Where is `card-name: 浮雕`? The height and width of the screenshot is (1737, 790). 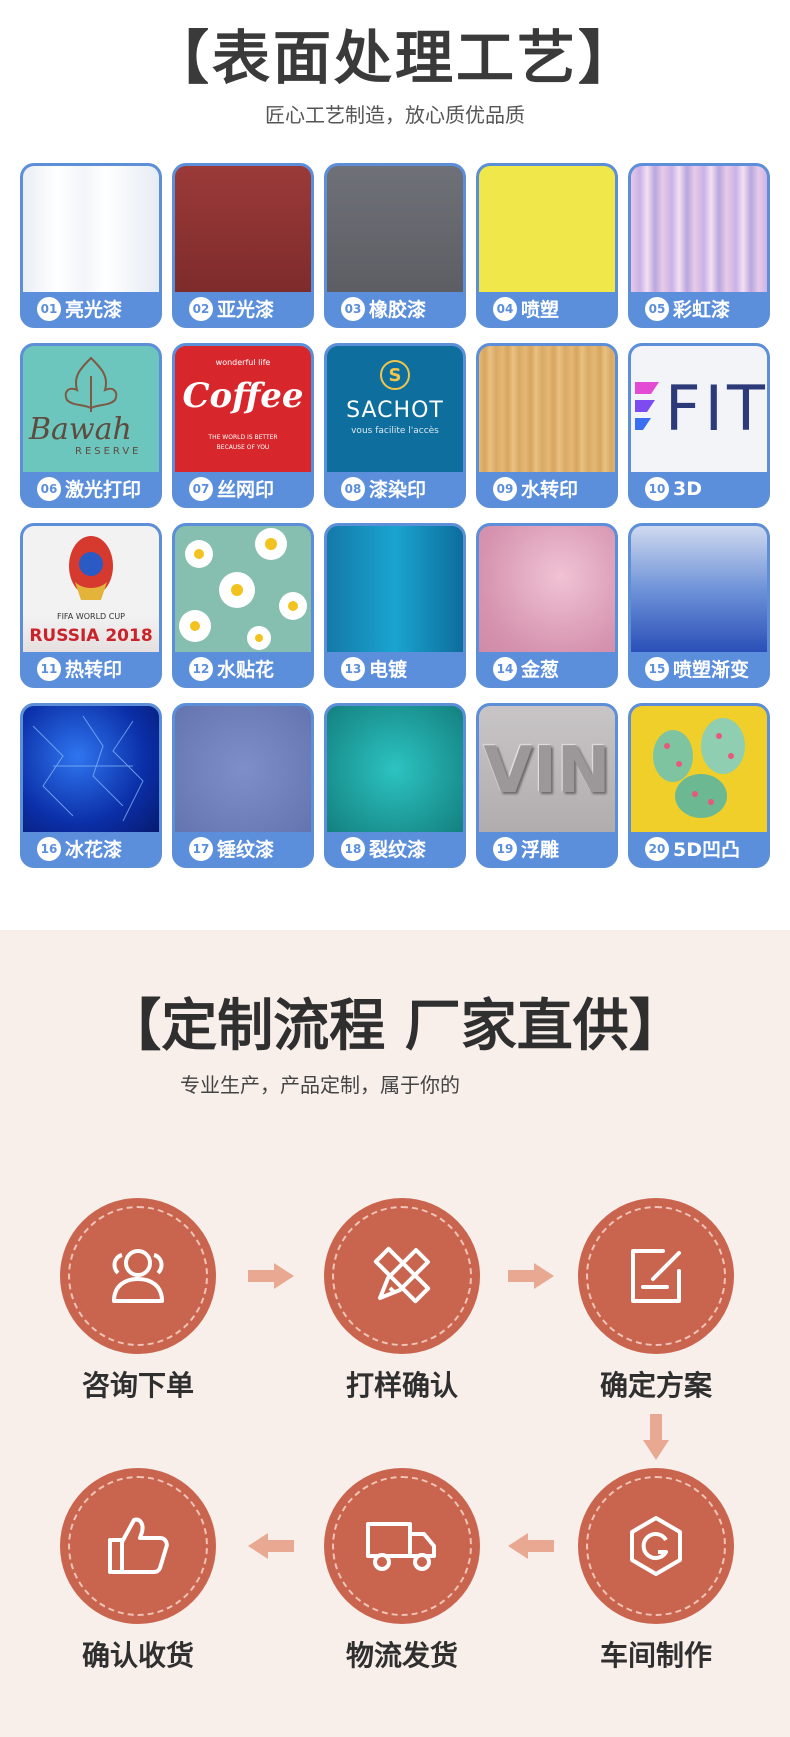 card-name: 浮雕 is located at coordinates (540, 850).